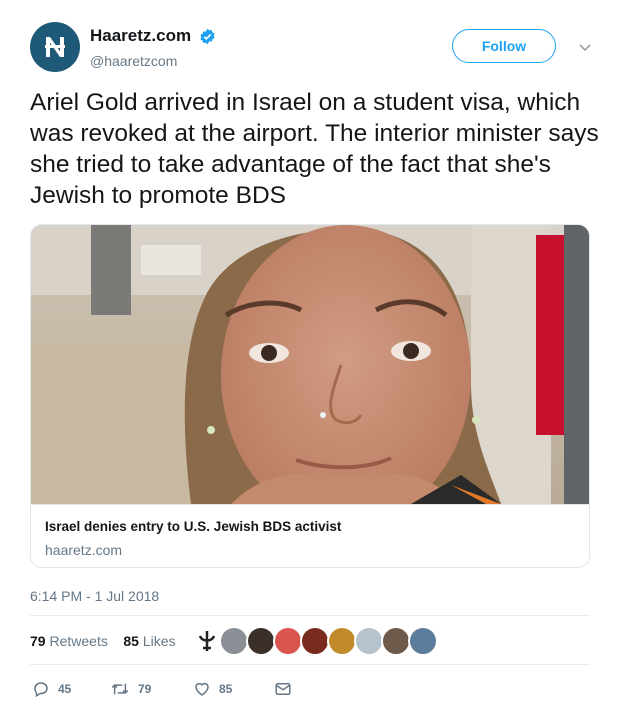 This screenshot has height=710, width=618. I want to click on divider-bottom, so click(310, 664).